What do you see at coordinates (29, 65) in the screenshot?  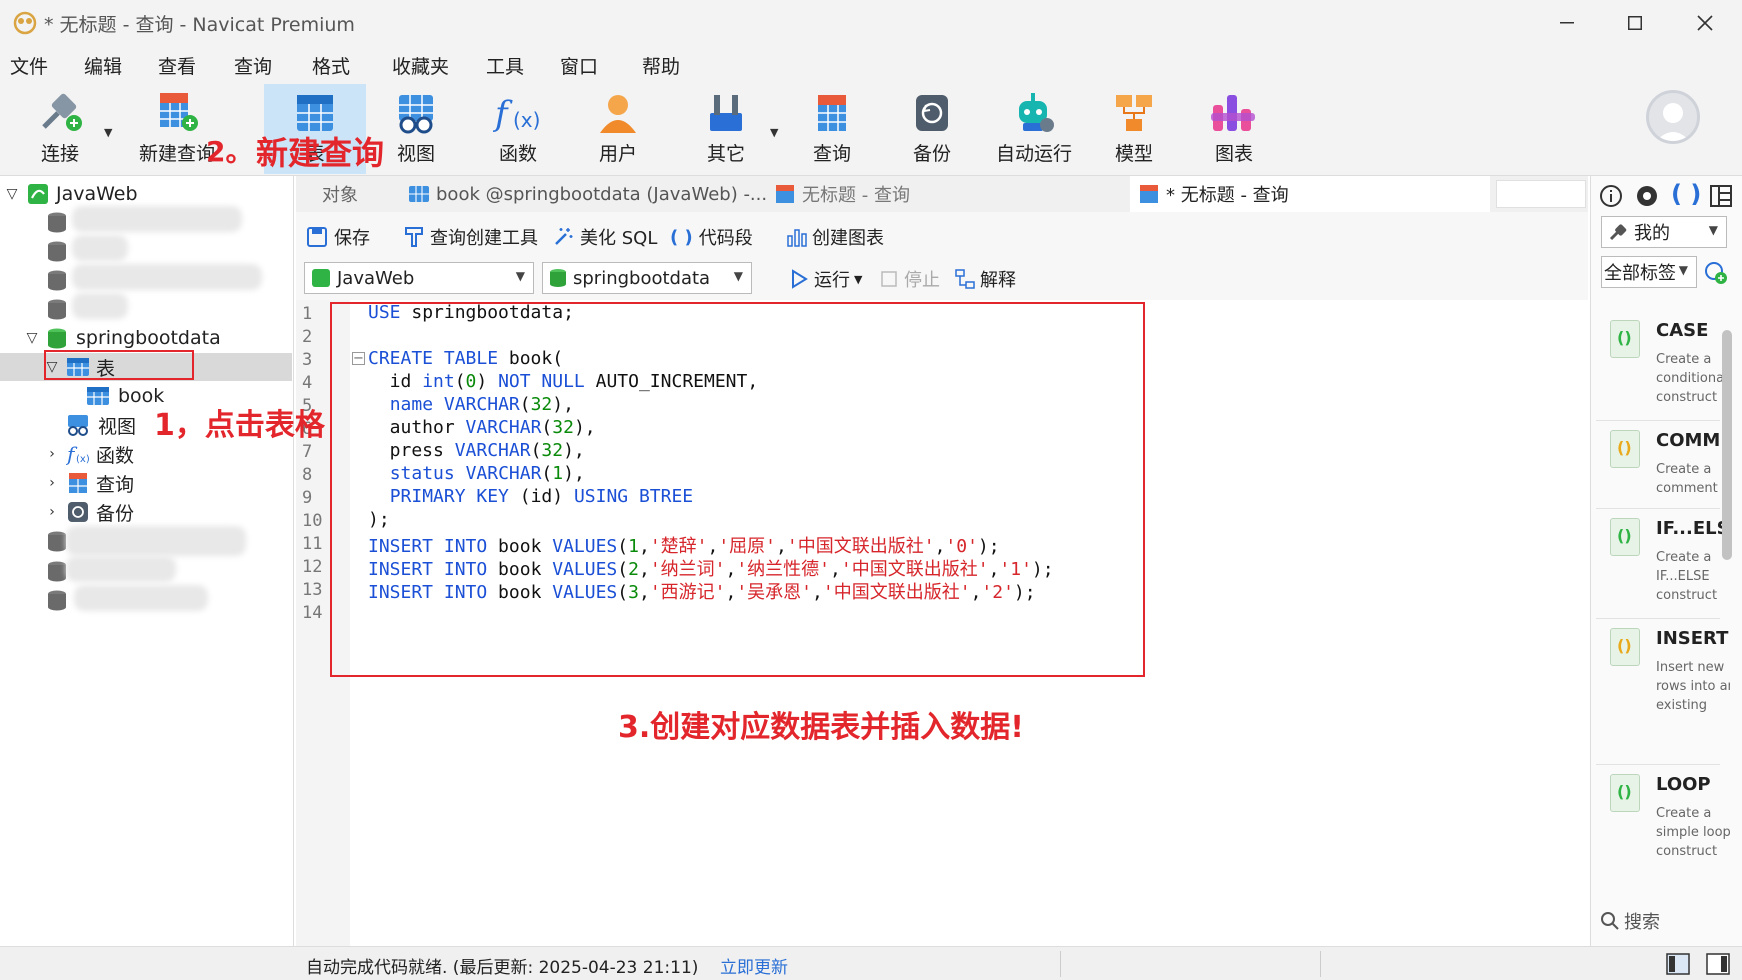 I see `menu-file: 文件` at bounding box center [29, 65].